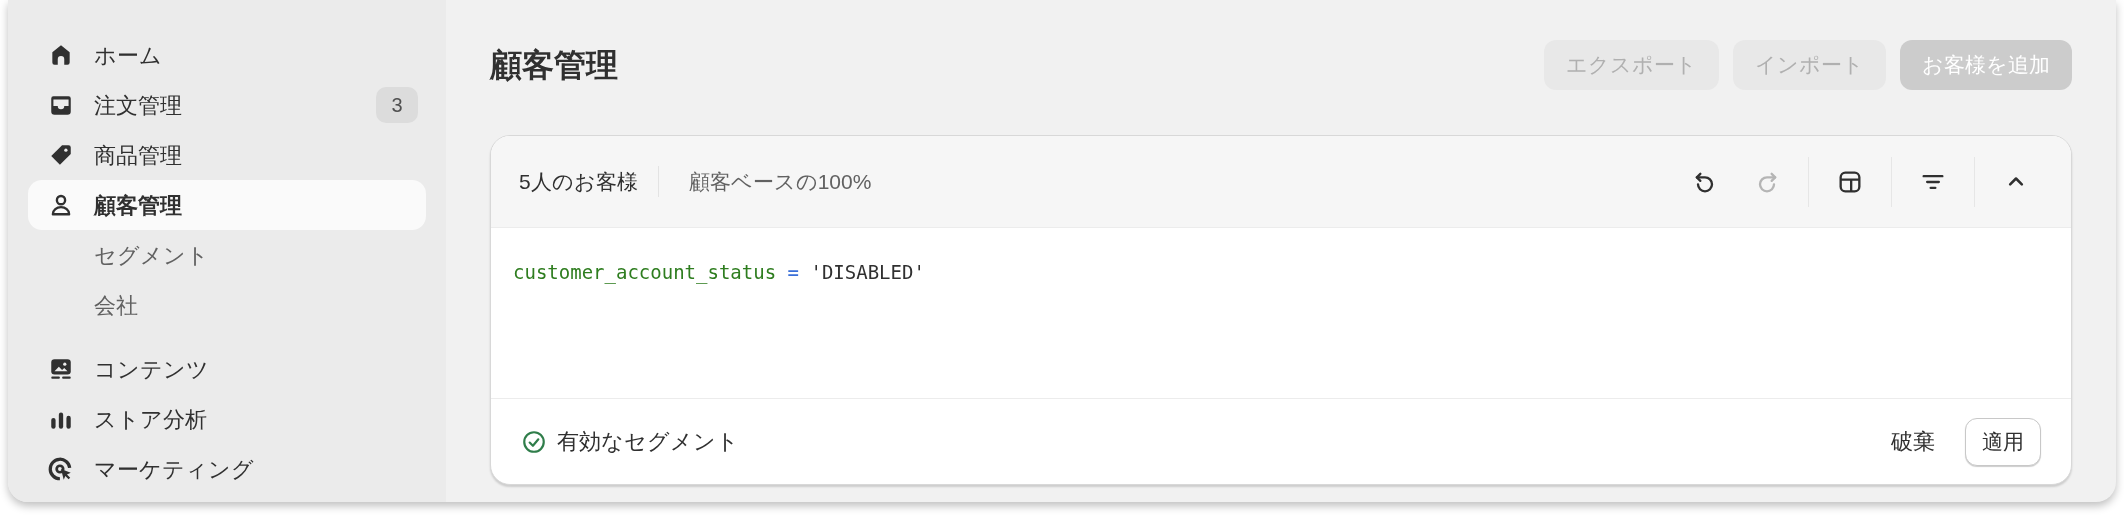 The height and width of the screenshot is (518, 2124). I want to click on nav-item: 注文管理 3, so click(227, 105).